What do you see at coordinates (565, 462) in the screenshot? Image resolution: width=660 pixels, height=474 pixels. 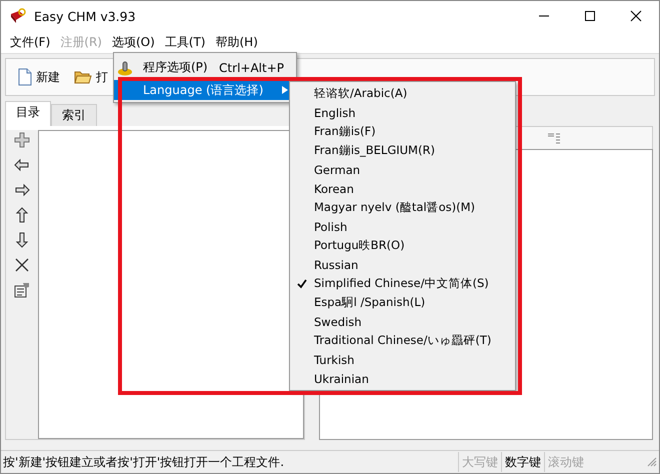 I see `status-indicator: 滚动键` at bounding box center [565, 462].